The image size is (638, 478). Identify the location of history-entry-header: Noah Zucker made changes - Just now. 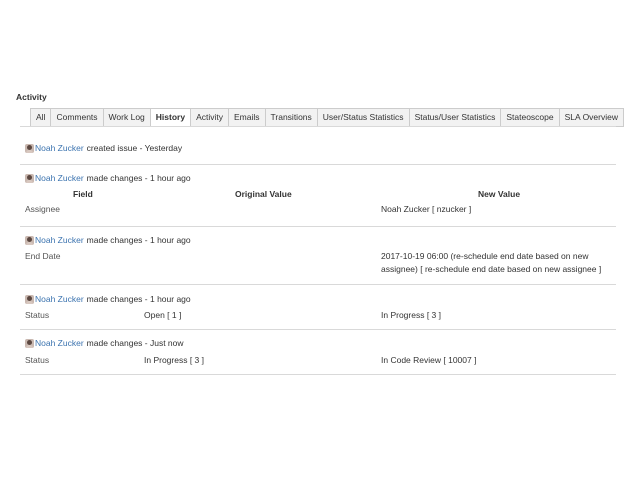
(104, 343).